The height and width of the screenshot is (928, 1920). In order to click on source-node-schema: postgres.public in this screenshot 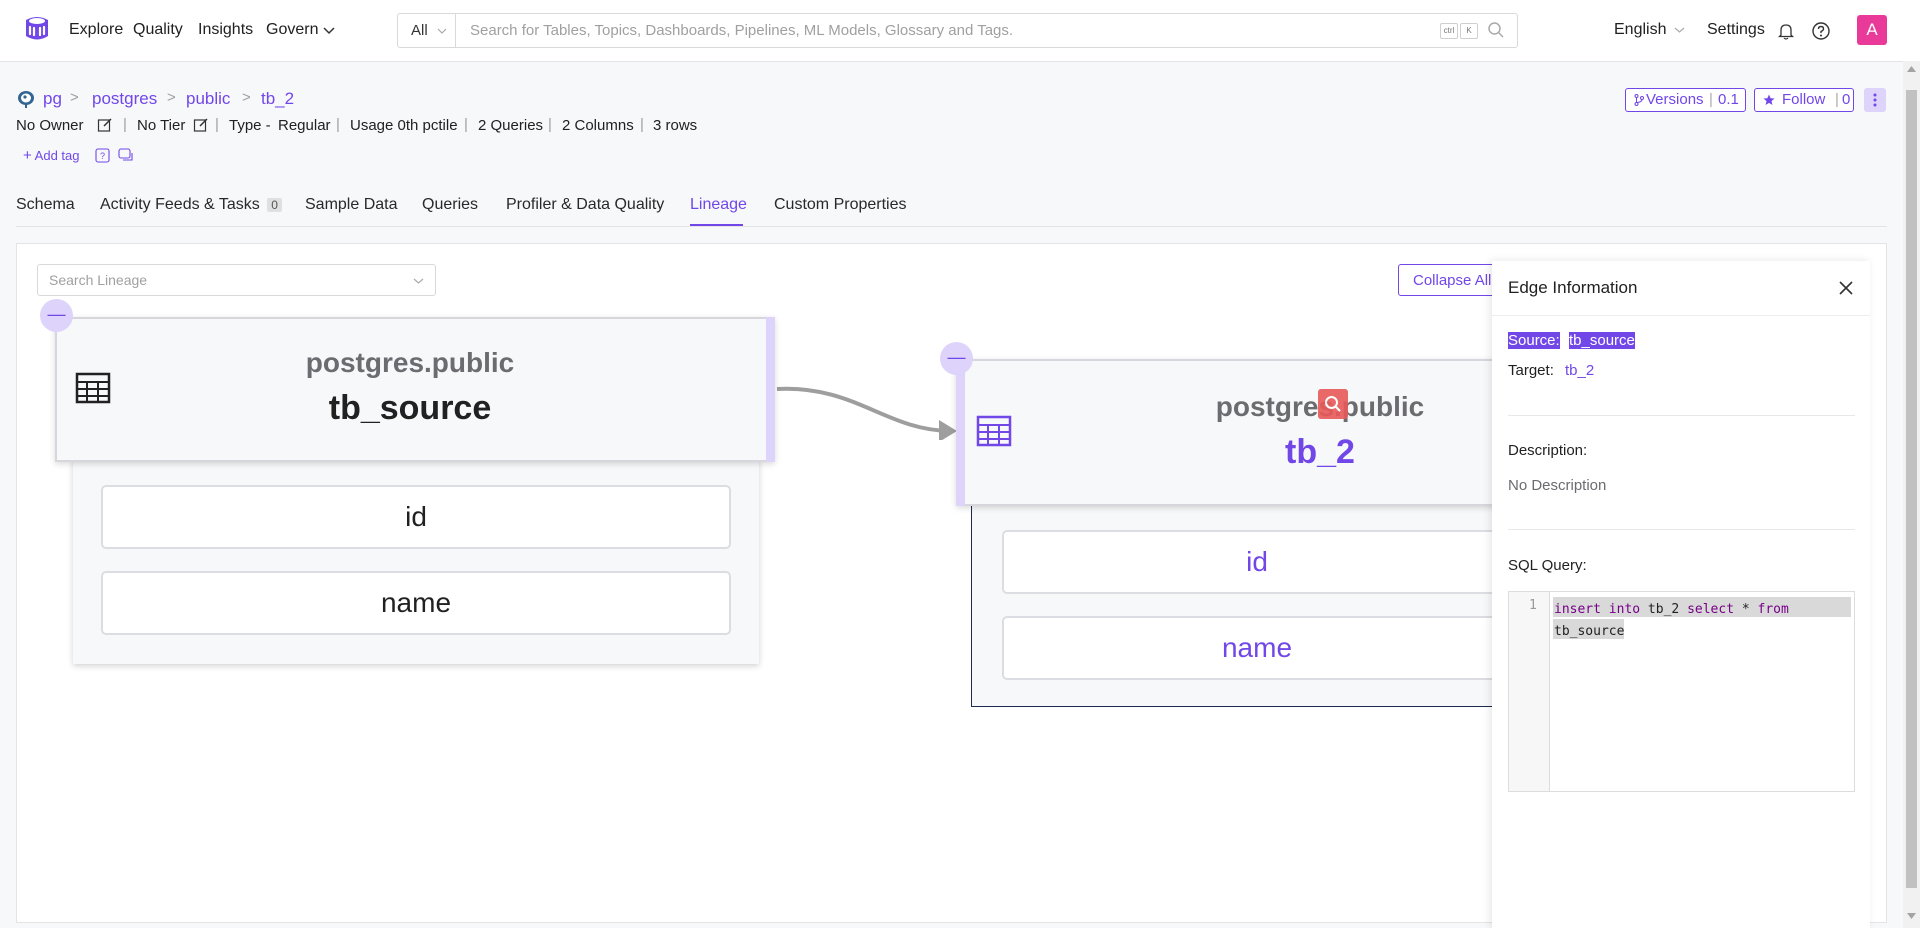, I will do `click(410, 362)`.